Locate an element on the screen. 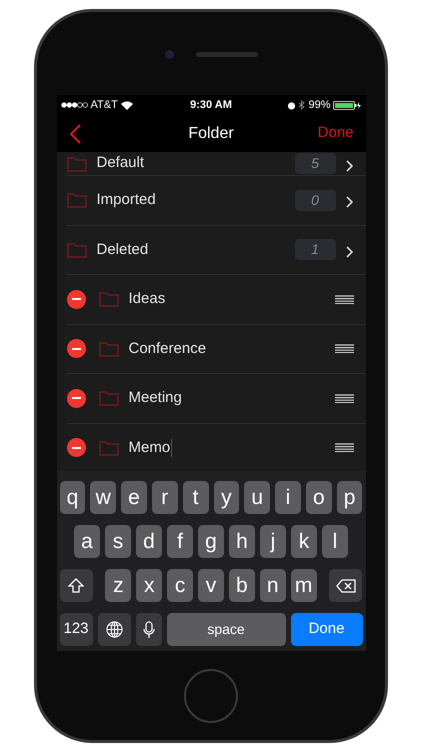  key: e is located at coordinates (134, 497).